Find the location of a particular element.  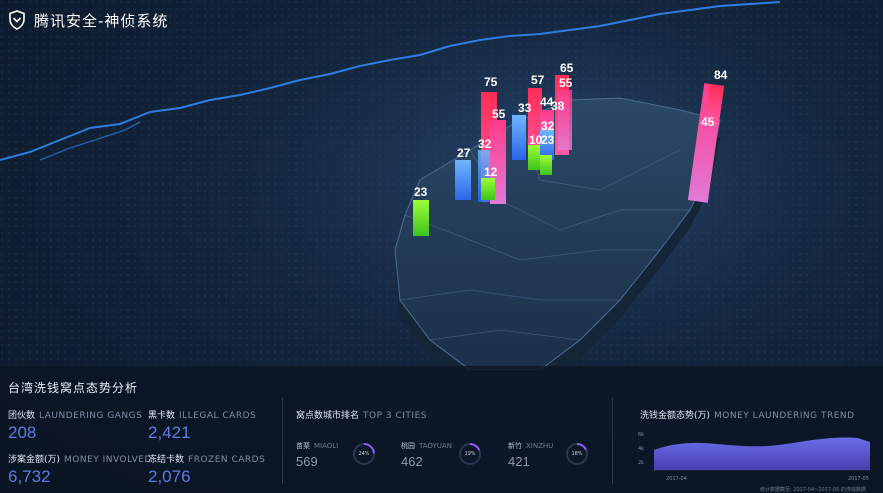

stat-money-involved: 涉案金额(万) MONEY INVOLVED 6,732 is located at coordinates (80, 469).